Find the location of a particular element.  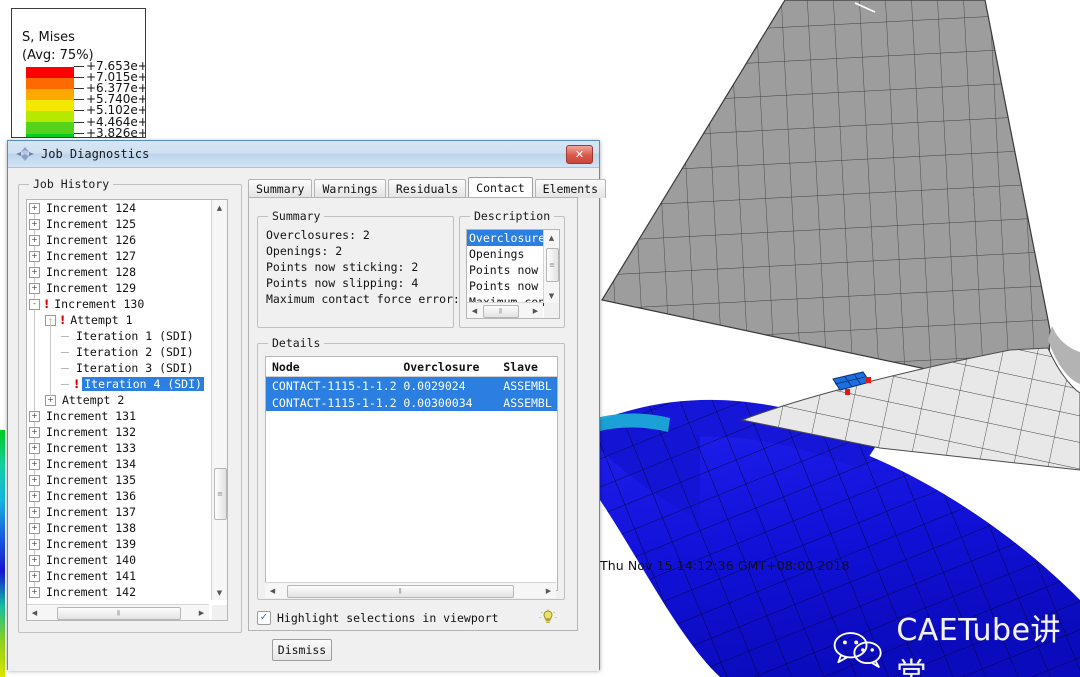

tree-node: + Increment 138 is located at coordinates (118, 528).